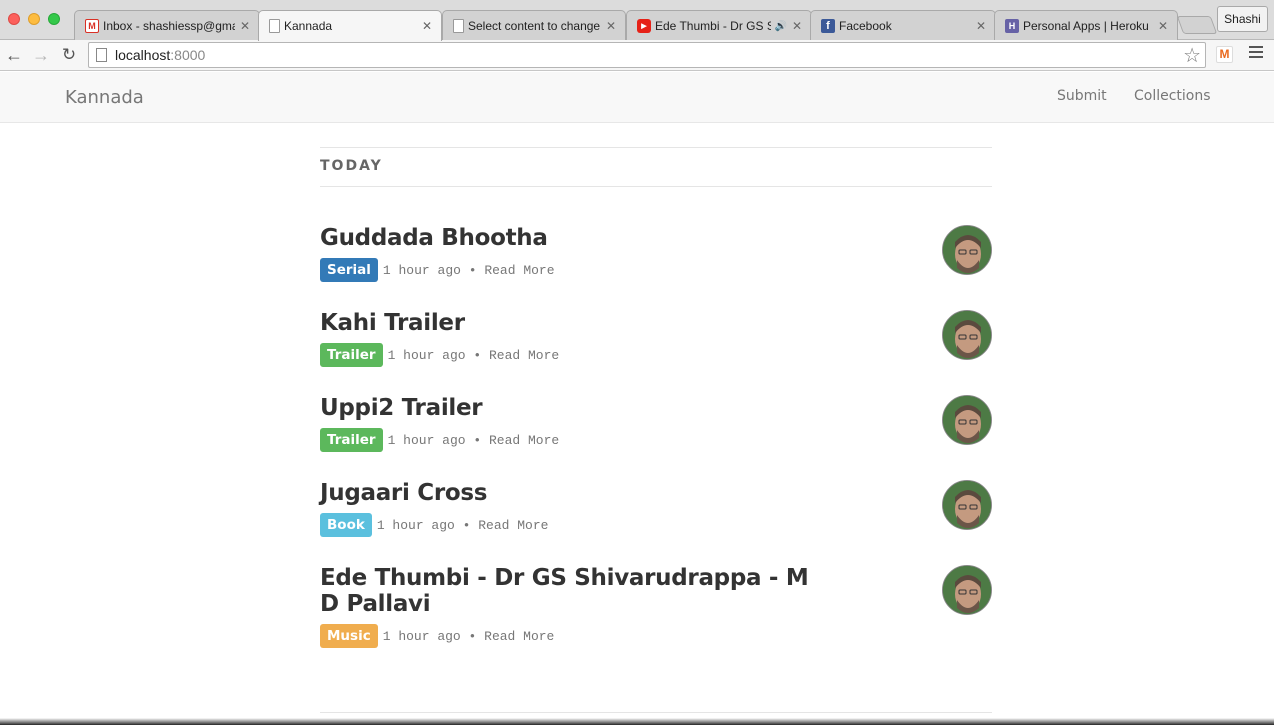 Image resolution: width=1274 pixels, height=725 pixels. I want to click on gmail-icon: M, so click(92, 26).